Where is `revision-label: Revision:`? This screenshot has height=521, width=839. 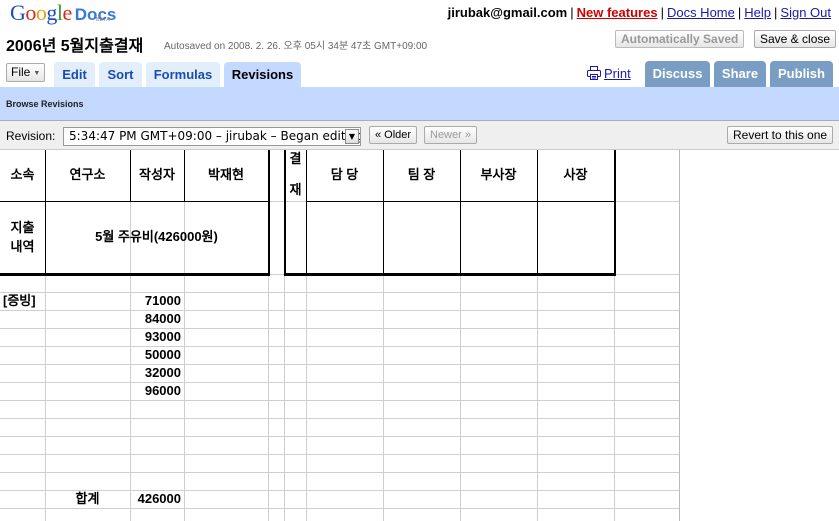
revision-label: Revision: is located at coordinates (31, 136).